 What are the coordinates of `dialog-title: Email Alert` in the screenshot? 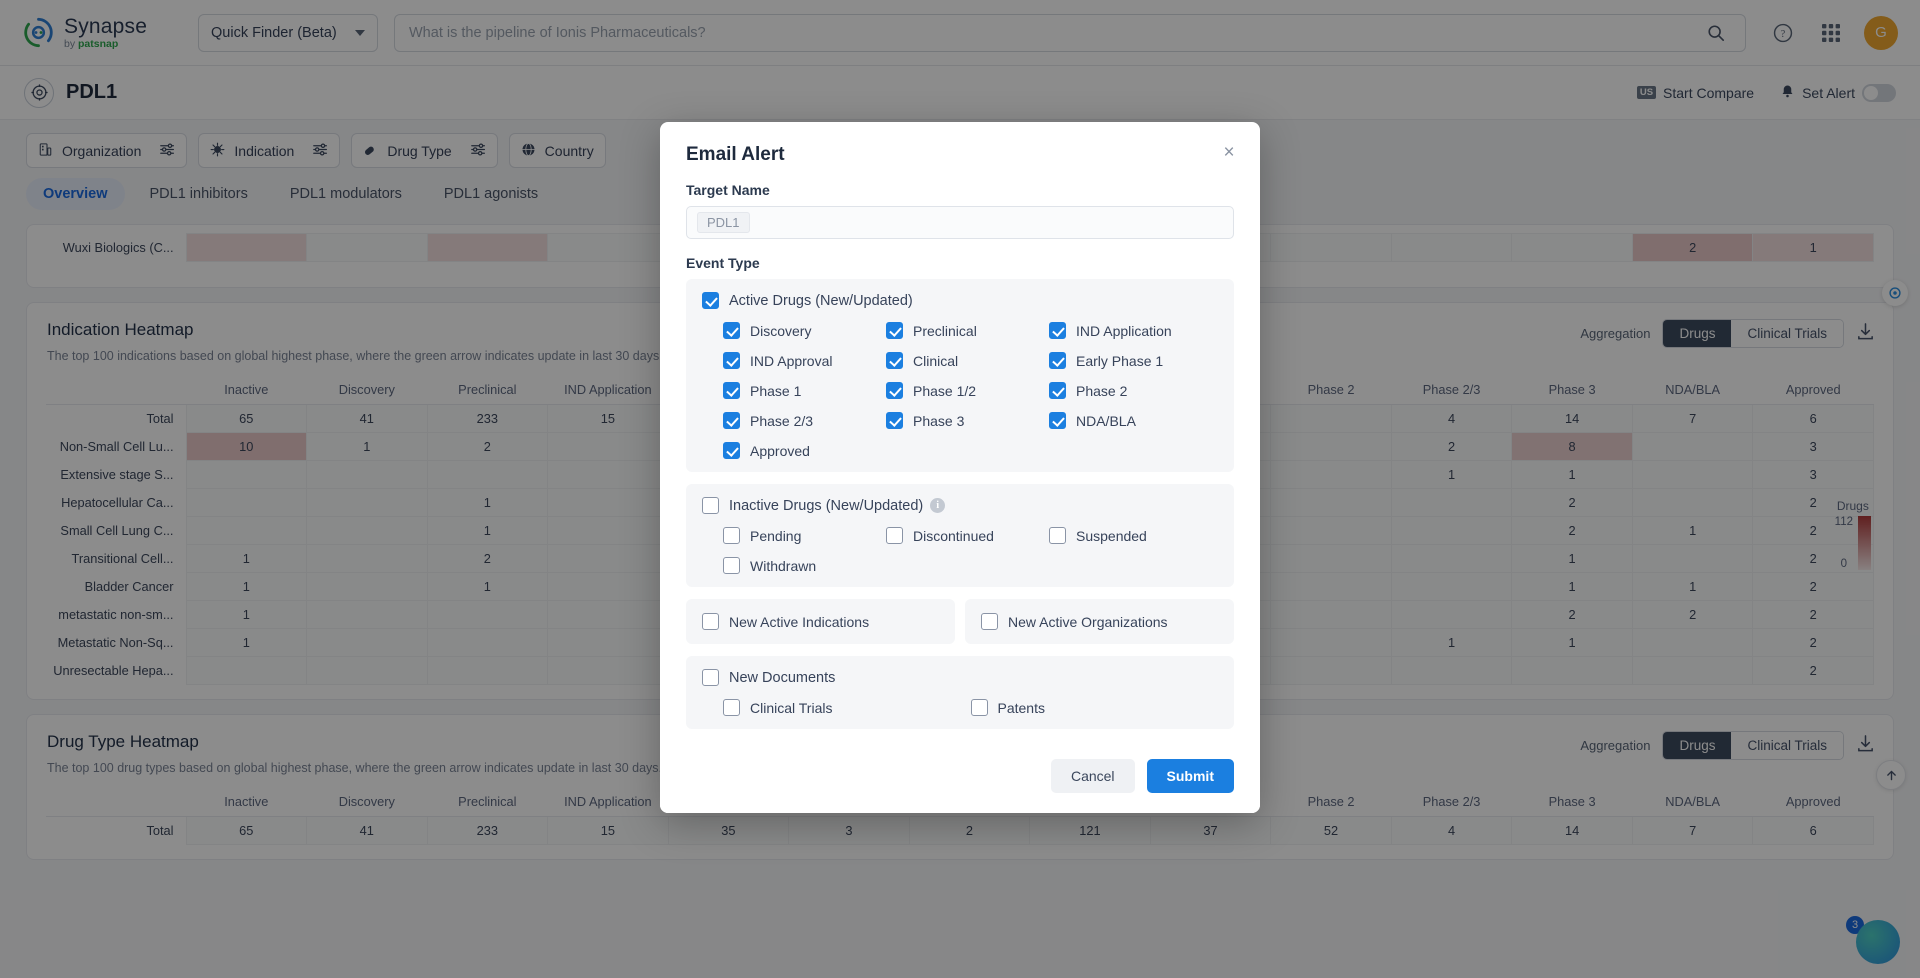 It's located at (735, 154).